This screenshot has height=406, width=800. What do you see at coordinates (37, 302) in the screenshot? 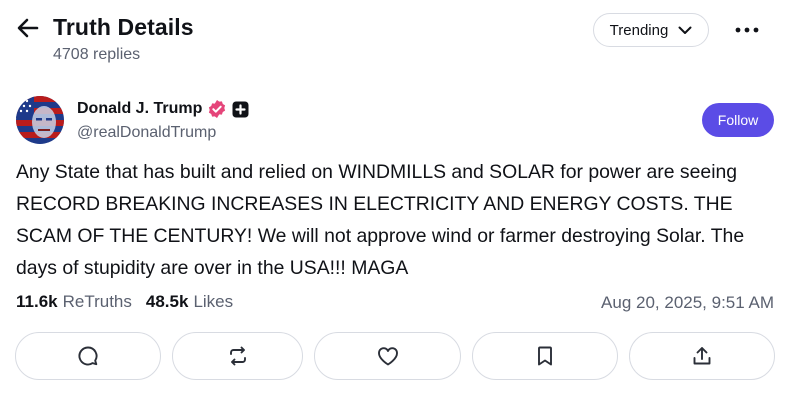
I see `retruths-count: 11.6k` at bounding box center [37, 302].